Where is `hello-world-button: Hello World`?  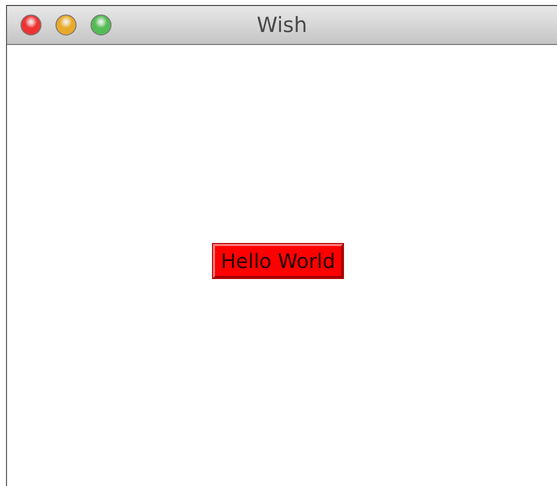 hello-world-button: Hello World is located at coordinates (278, 261).